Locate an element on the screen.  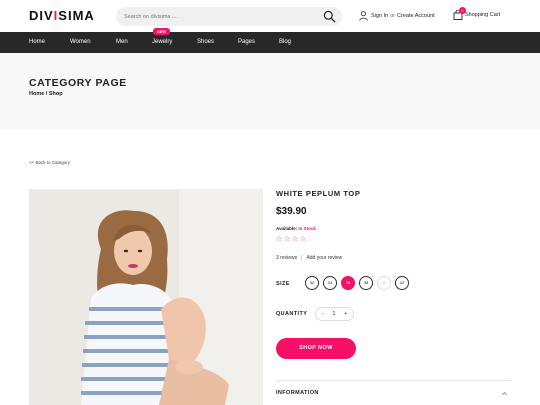
divider is located at coordinates (393, 380).